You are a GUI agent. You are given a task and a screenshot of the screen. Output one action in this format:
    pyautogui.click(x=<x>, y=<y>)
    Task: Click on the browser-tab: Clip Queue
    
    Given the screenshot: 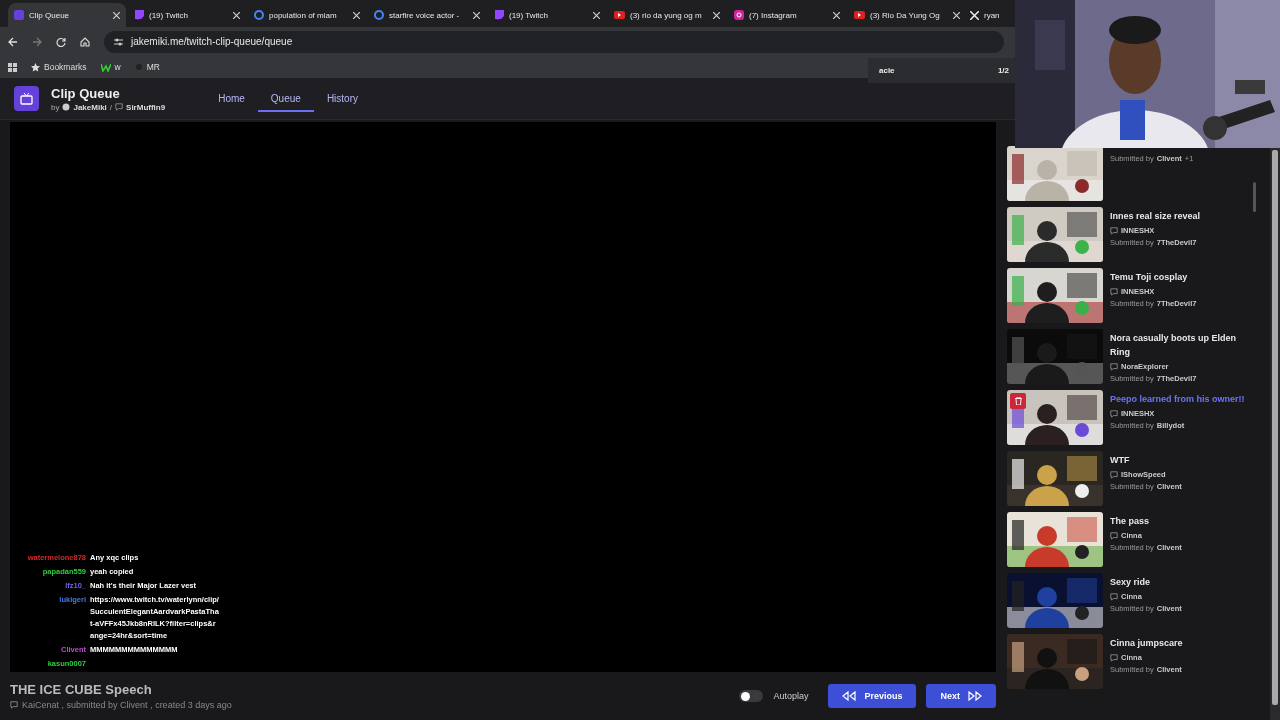 What is the action you would take?
    pyautogui.click(x=67, y=15)
    